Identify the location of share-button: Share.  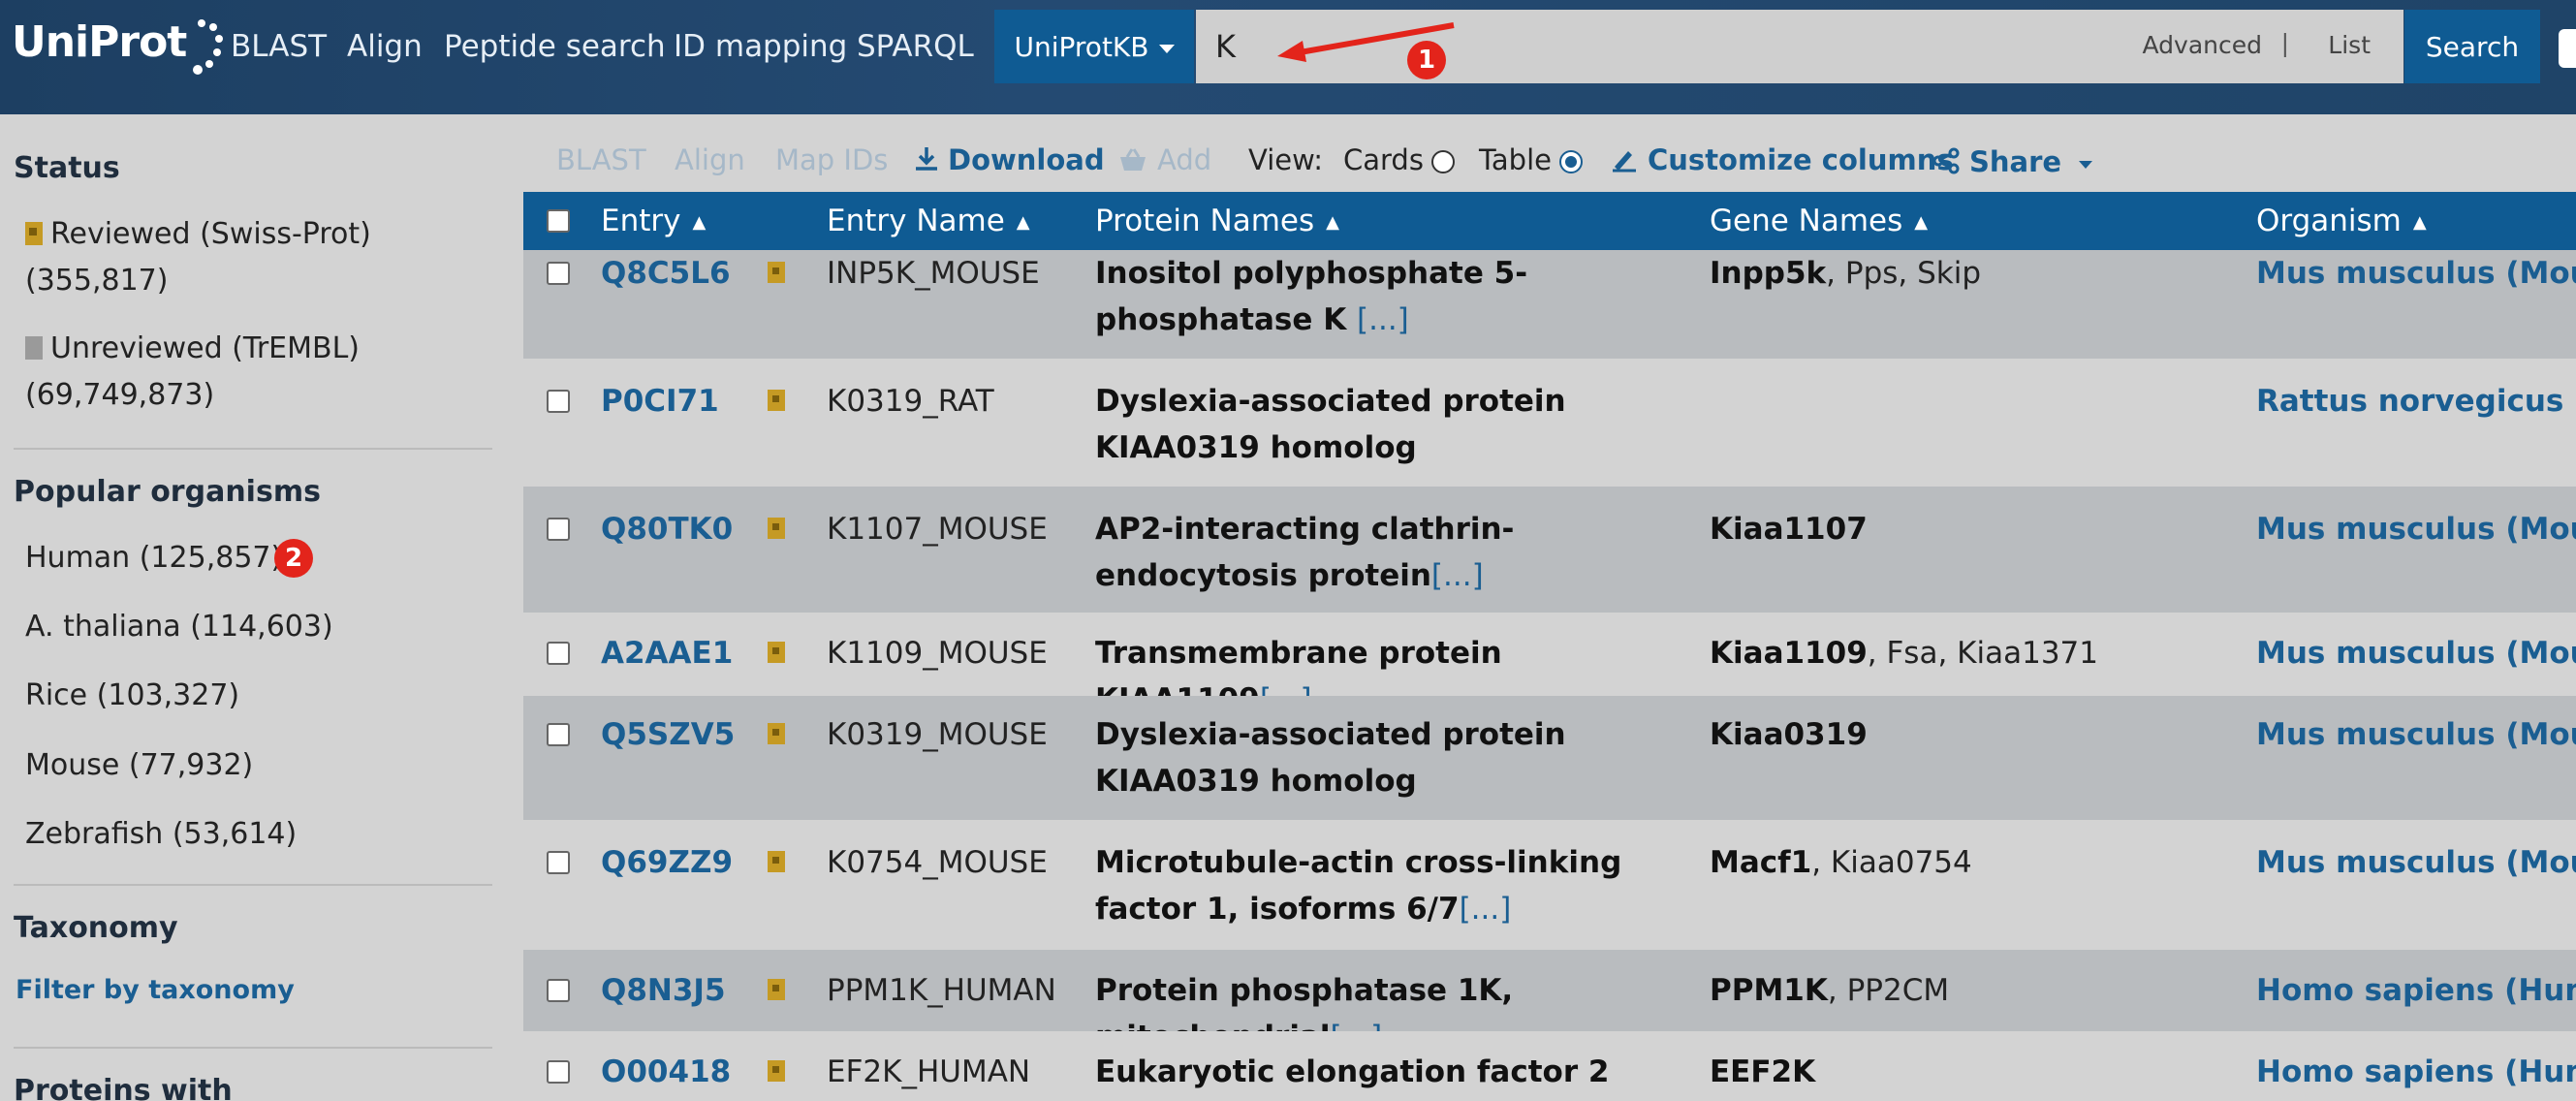
(2012, 161).